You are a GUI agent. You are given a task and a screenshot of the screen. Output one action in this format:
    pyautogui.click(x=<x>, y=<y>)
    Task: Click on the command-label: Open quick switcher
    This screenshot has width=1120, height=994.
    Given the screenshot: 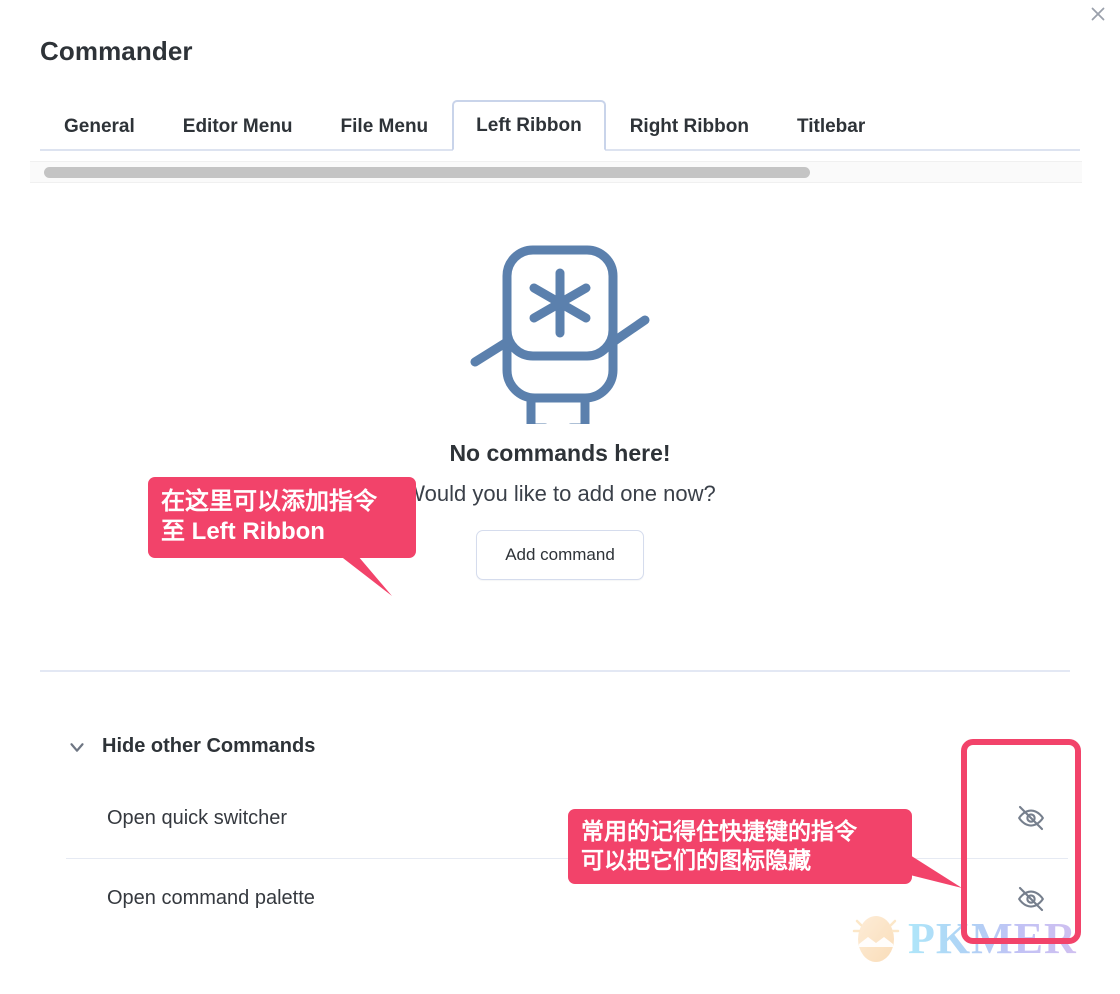 What is the action you would take?
    pyautogui.click(x=197, y=817)
    